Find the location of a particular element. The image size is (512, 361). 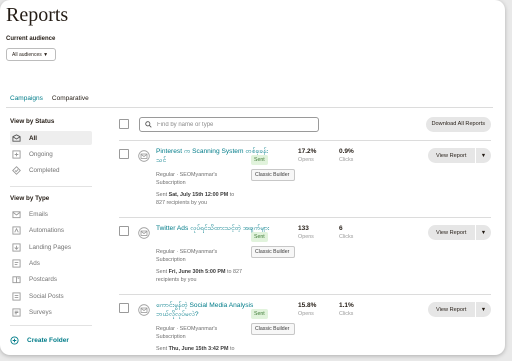

sidebar-item-label: Automations is located at coordinates (47, 231).